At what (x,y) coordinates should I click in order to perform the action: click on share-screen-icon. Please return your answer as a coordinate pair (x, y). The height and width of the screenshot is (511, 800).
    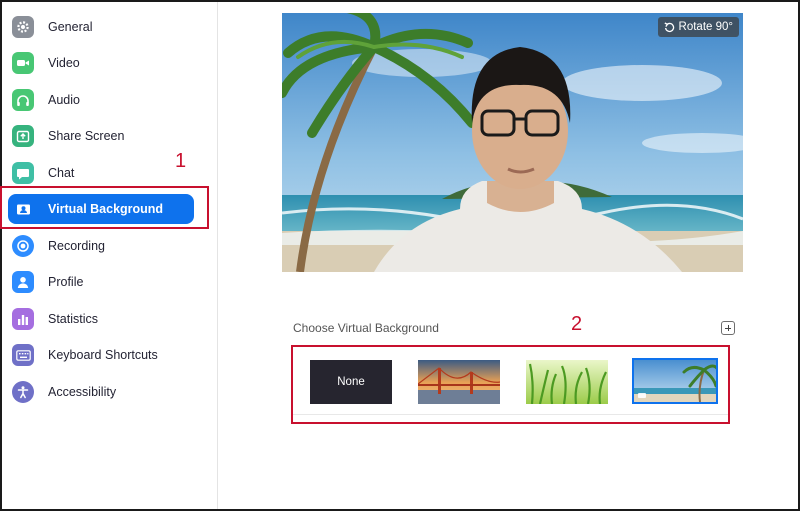
    Looking at the image, I should click on (23, 136).